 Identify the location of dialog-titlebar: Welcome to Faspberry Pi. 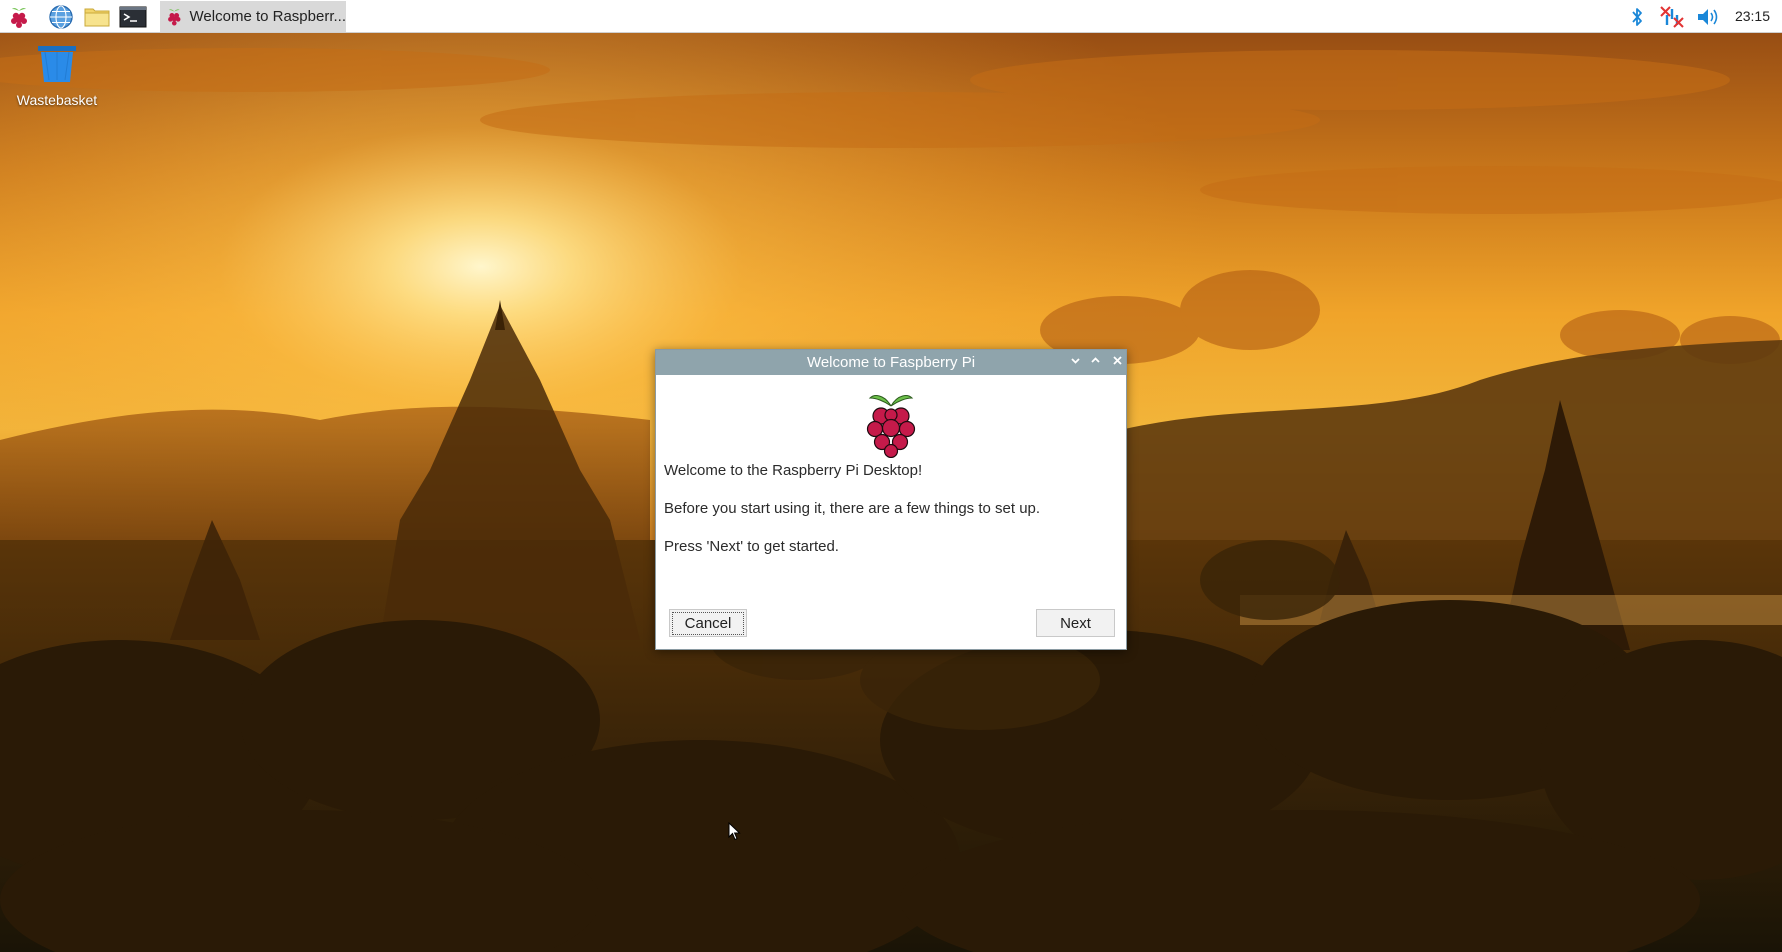
(891, 362).